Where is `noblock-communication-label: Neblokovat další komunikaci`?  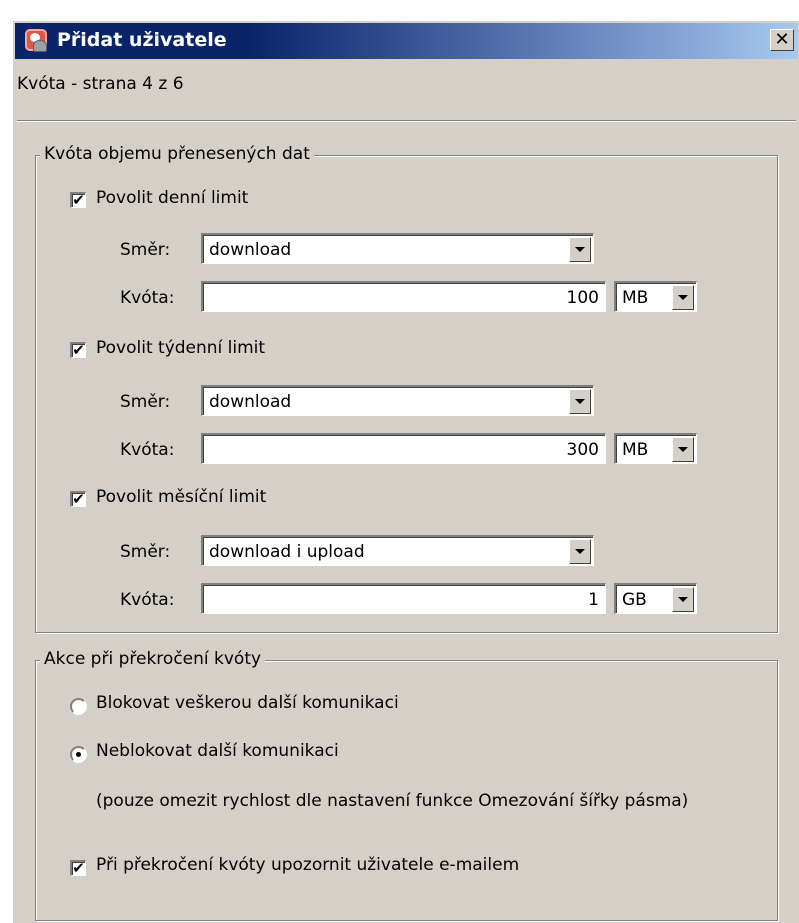 noblock-communication-label: Neblokovat další komunikaci is located at coordinates (217, 751).